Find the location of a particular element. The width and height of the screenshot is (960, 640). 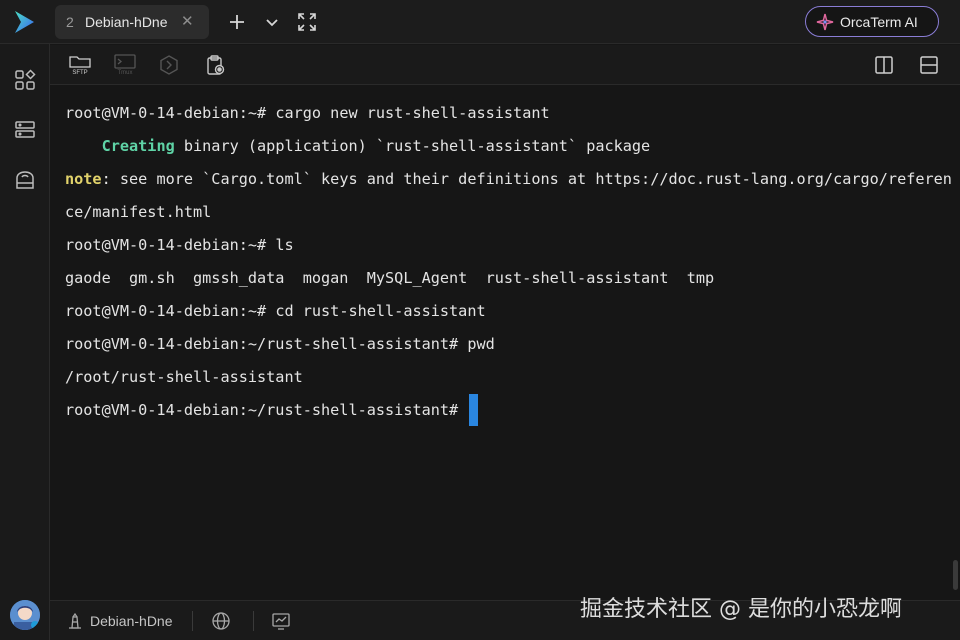

avatar is located at coordinates (25, 615).